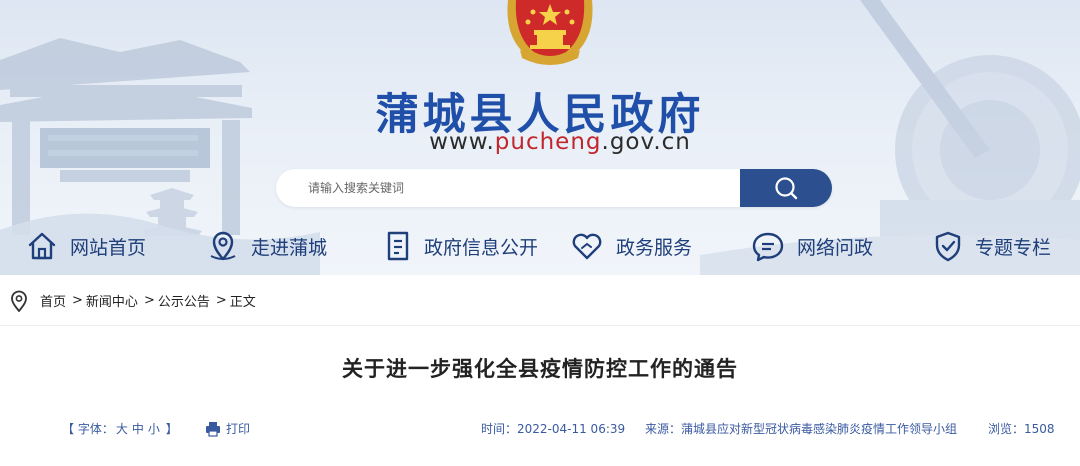 This screenshot has height=466, width=1080. Describe the element at coordinates (835, 247) in the screenshot. I see `nav-item-label: 网络问政` at that location.